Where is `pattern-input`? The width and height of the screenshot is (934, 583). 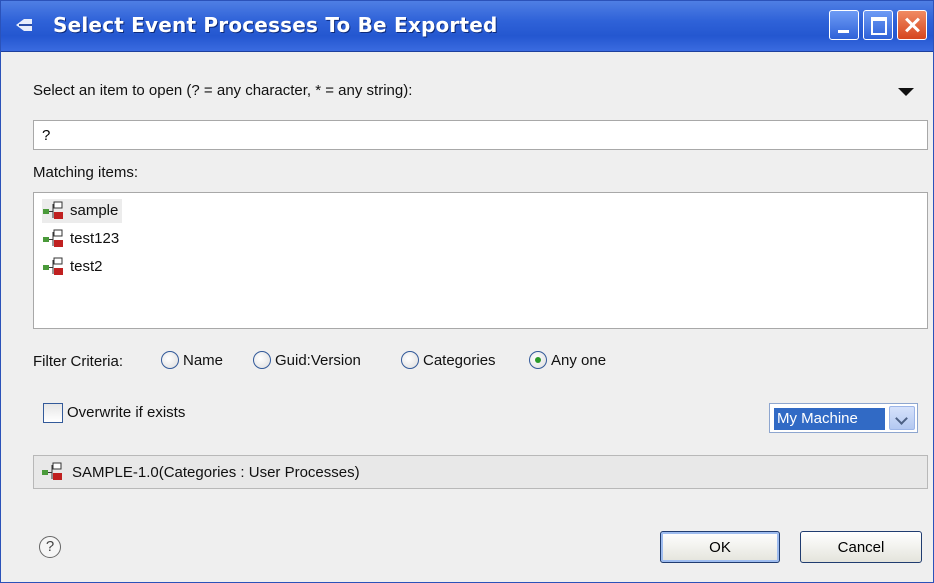
pattern-input is located at coordinates (480, 135).